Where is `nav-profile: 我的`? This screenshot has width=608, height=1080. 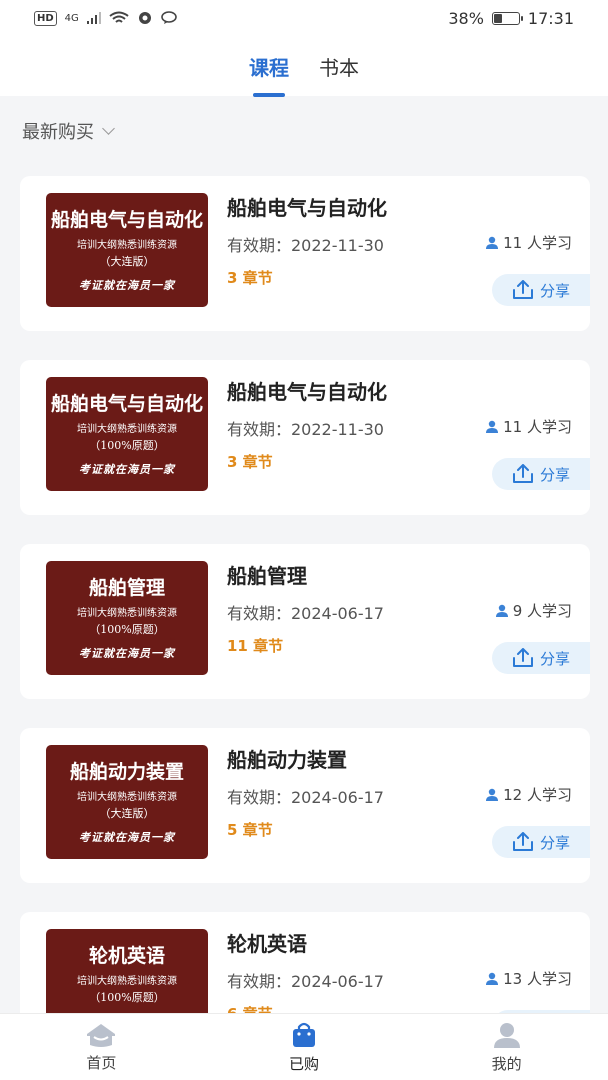 nav-profile: 我的 is located at coordinates (507, 1047).